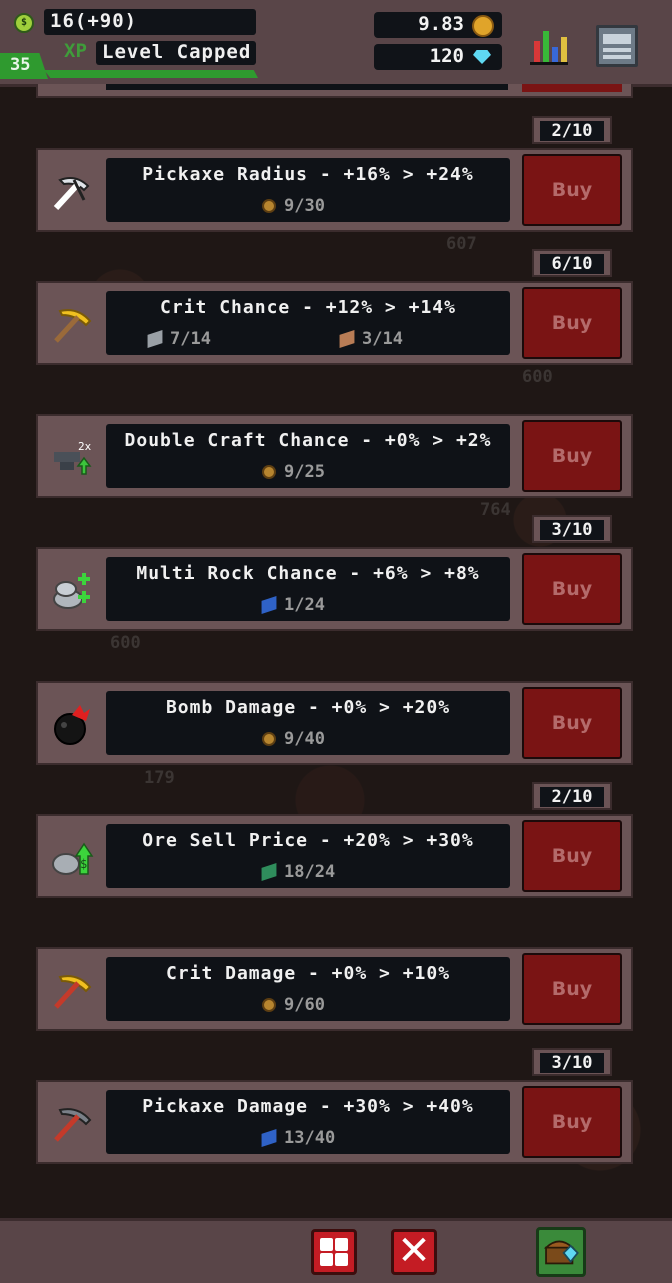 Image resolution: width=672 pixels, height=1283 pixels. Describe the element at coordinates (334, 91) in the screenshot. I see `upgrade-card-partial` at that location.